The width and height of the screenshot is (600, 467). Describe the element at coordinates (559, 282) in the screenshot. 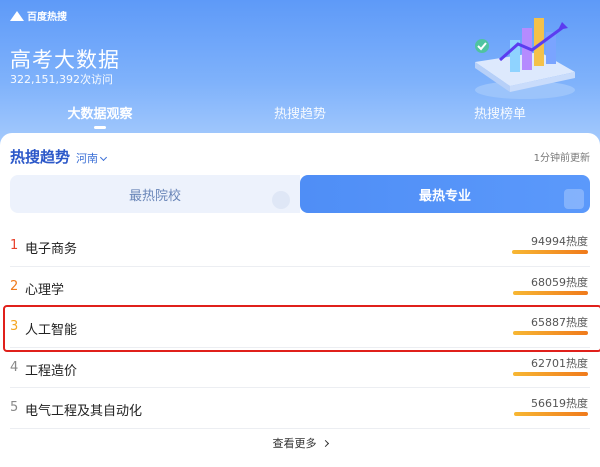

I see `heat-value: 68059热度` at that location.